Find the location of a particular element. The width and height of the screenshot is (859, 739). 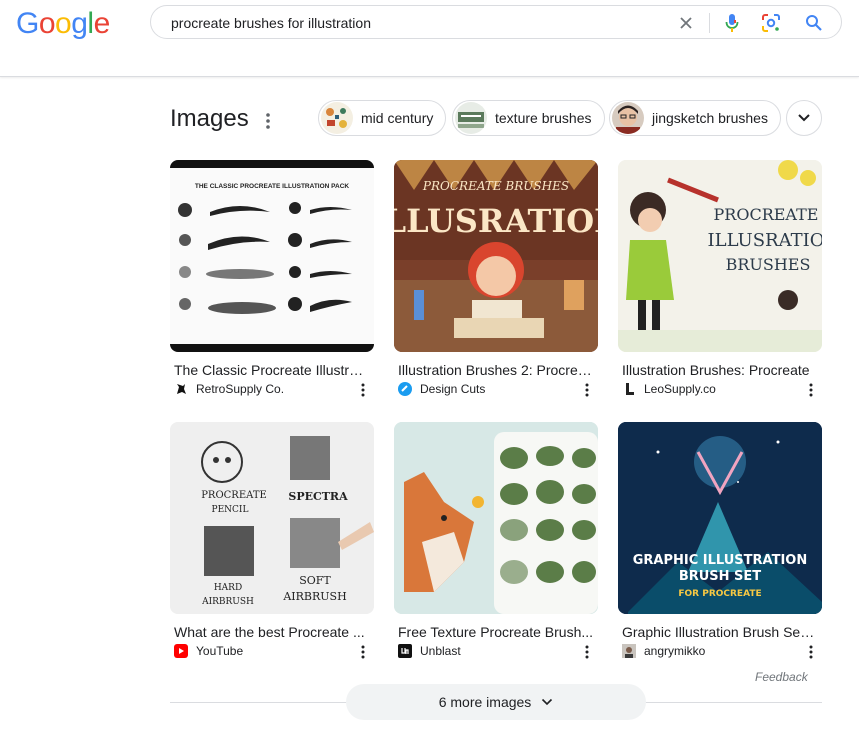

thumb-label: HARD is located at coordinates (228, 588).